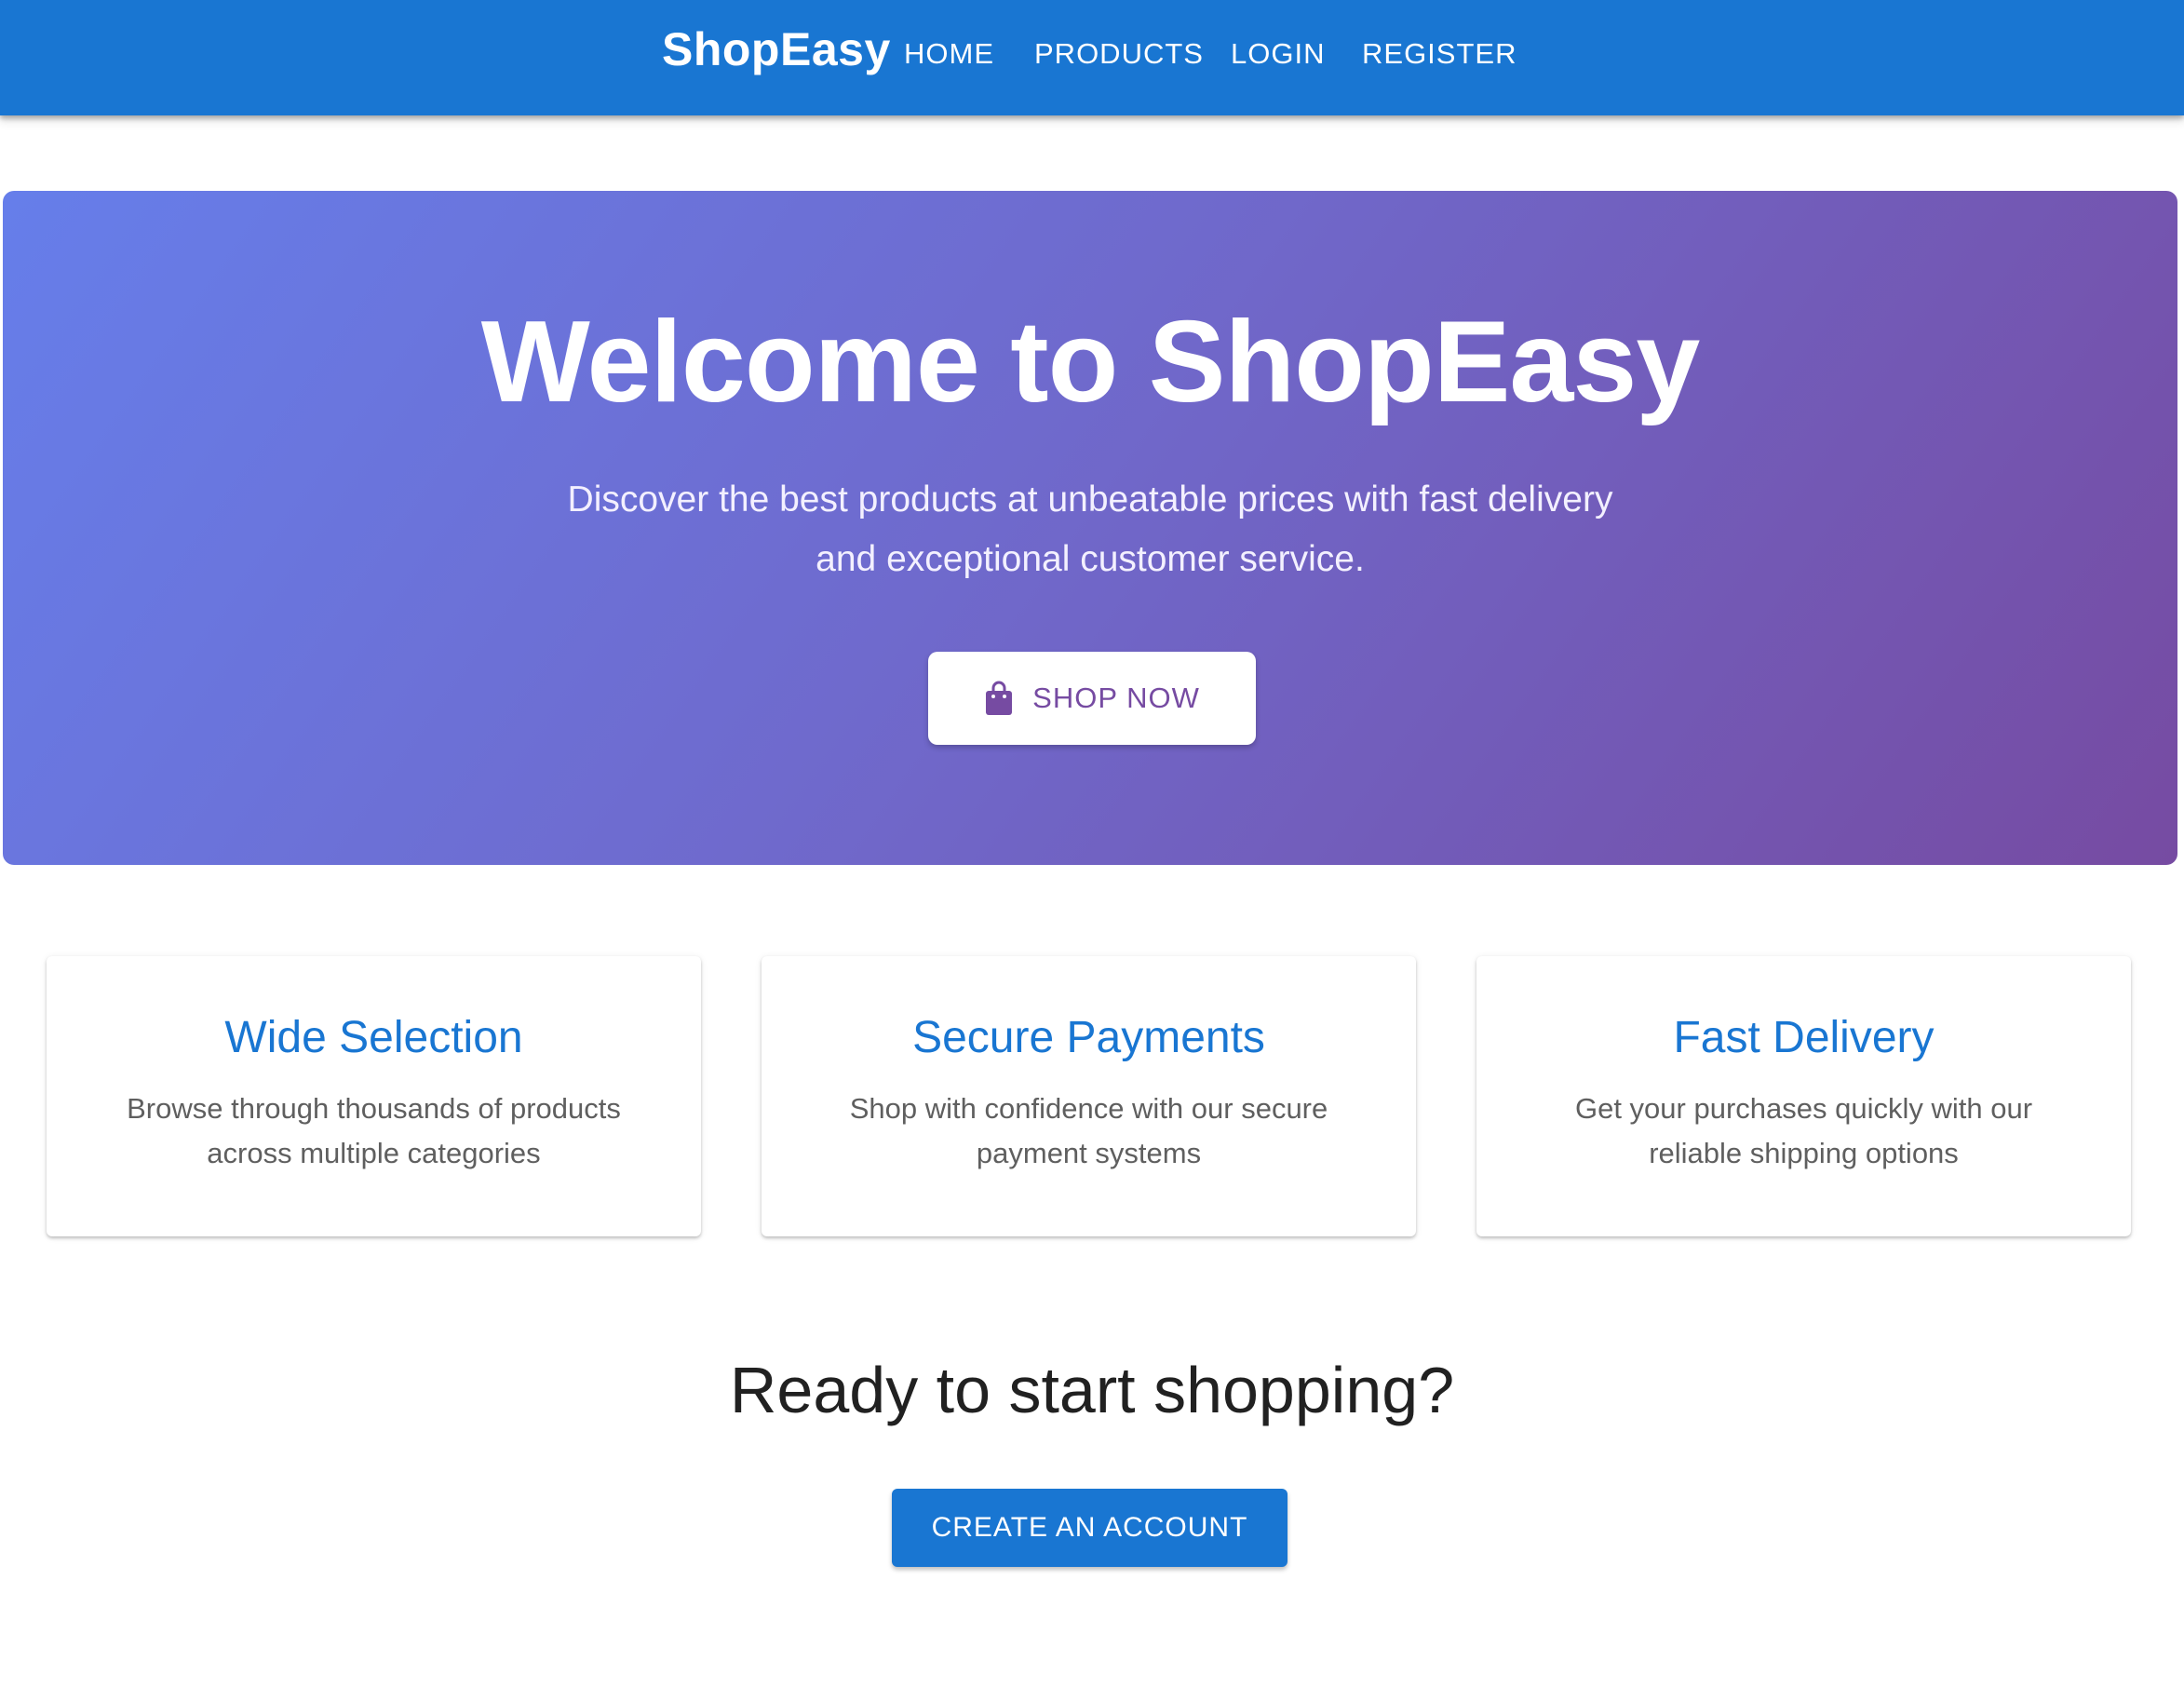  What do you see at coordinates (1439, 54) in the screenshot?
I see `nav-register: REGISTER` at bounding box center [1439, 54].